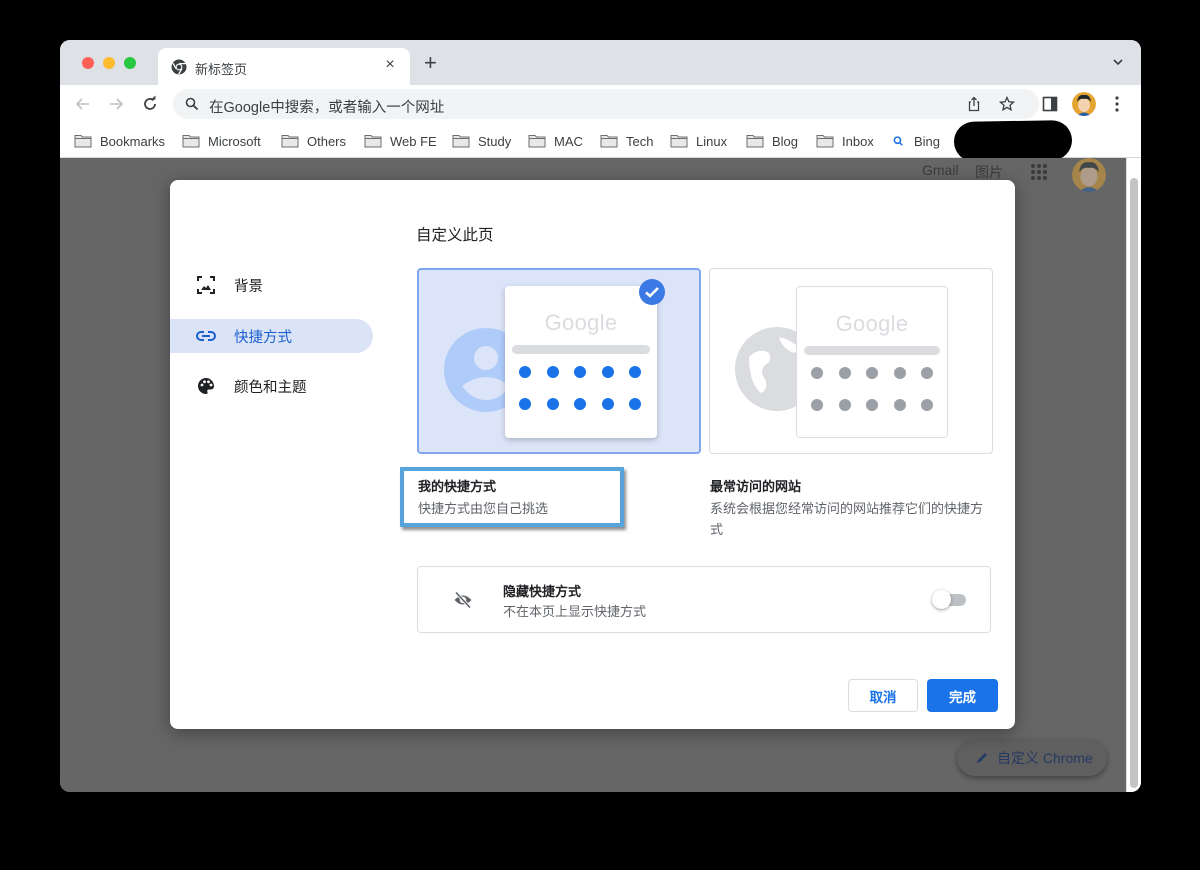 The height and width of the screenshot is (870, 1200). I want to click on address-bar: 在Google中搜索，或者输入一个网址, so click(606, 104).